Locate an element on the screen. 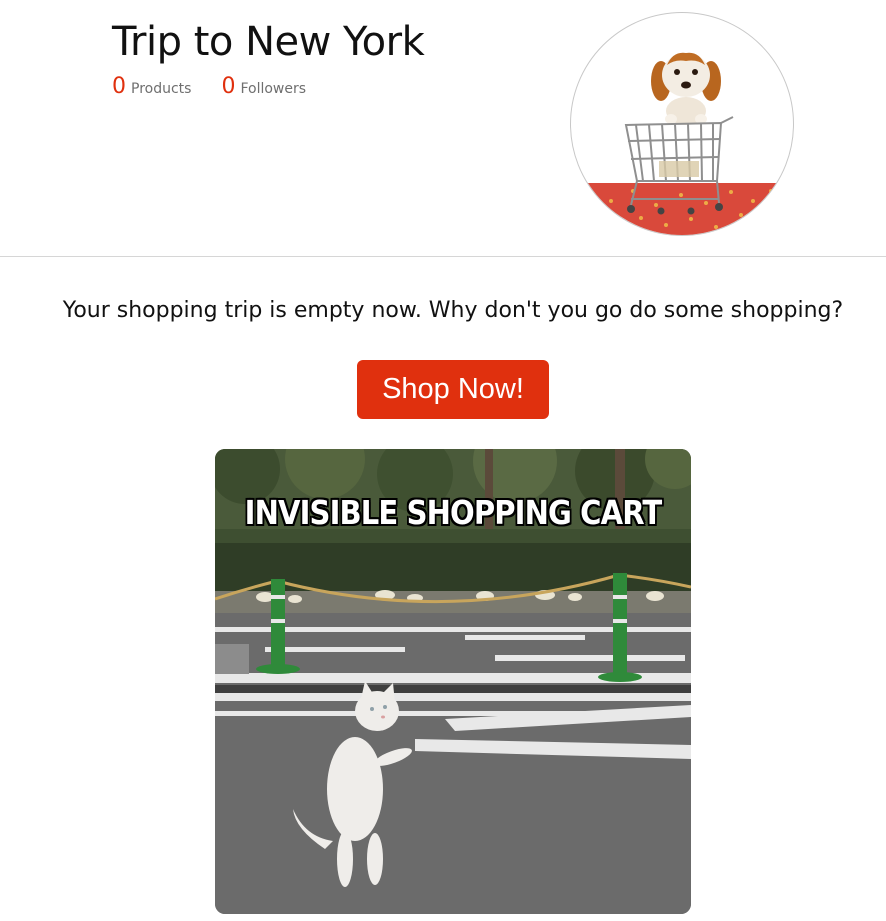  trip-title: Trip to New York is located at coordinates (268, 42).